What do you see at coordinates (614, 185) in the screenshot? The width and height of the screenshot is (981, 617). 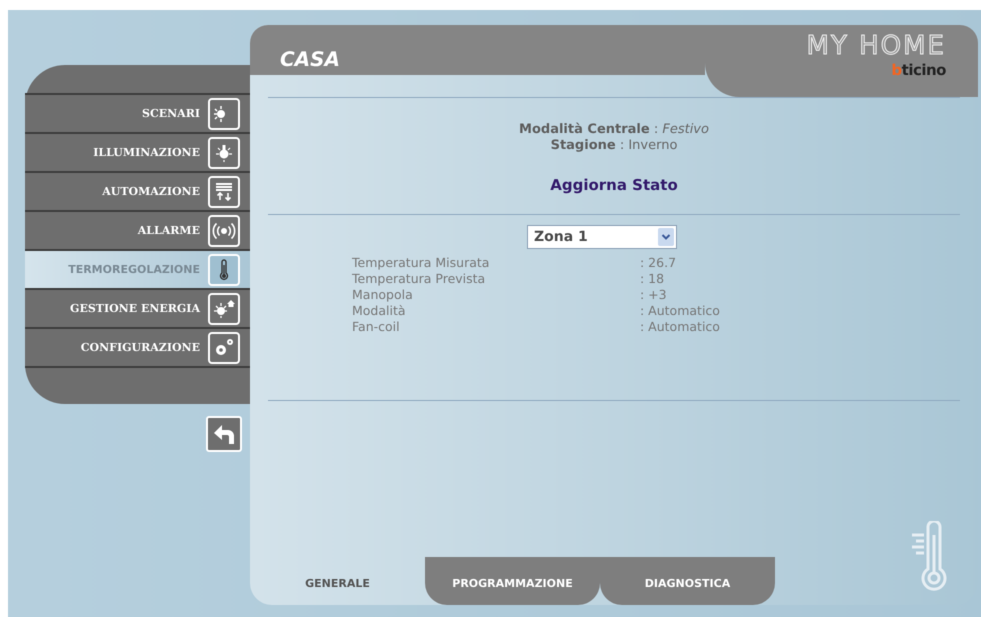 I see `refresh-link: Aggiorna Stato` at bounding box center [614, 185].